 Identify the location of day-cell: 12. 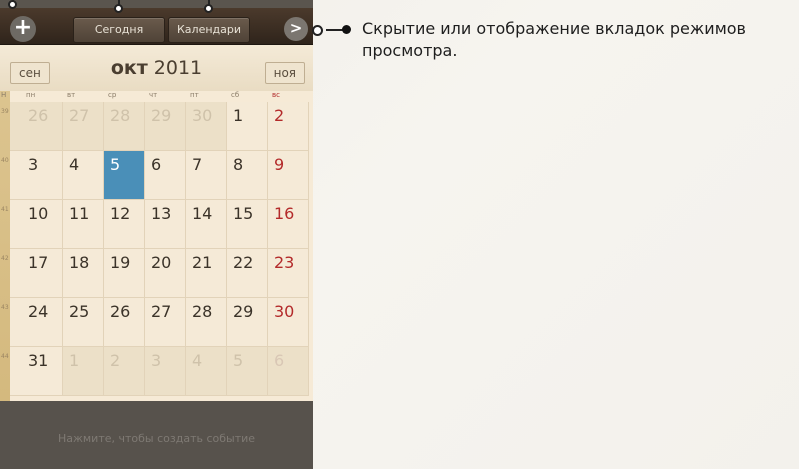
(124, 224).